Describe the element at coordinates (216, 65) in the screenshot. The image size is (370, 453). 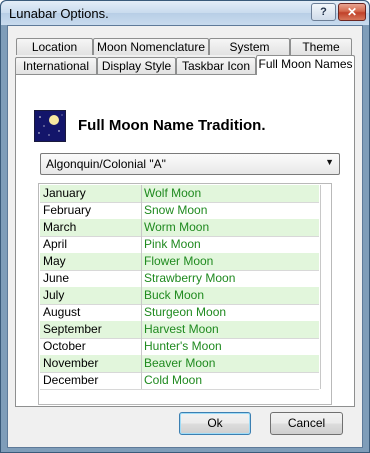
I see `tab-taskbar-icon: Taskbar Icon` at that location.